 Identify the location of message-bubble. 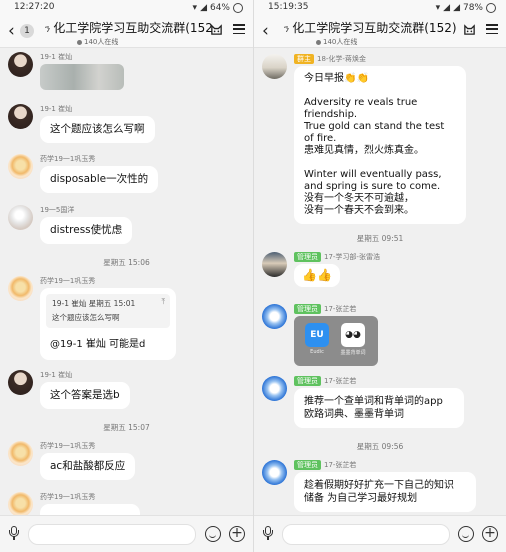
(90, 509).